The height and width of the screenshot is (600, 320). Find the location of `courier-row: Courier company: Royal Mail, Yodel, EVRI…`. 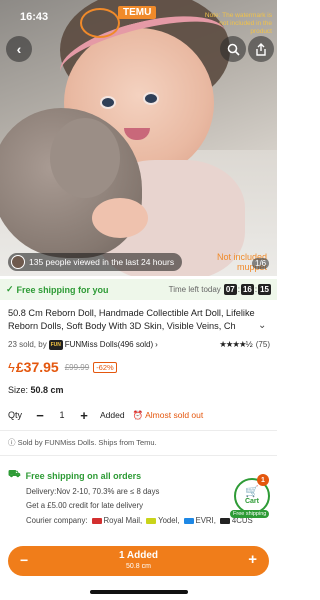

courier-row: Courier company: Royal Mail, Yodel, EVRI… is located at coordinates (139, 520).